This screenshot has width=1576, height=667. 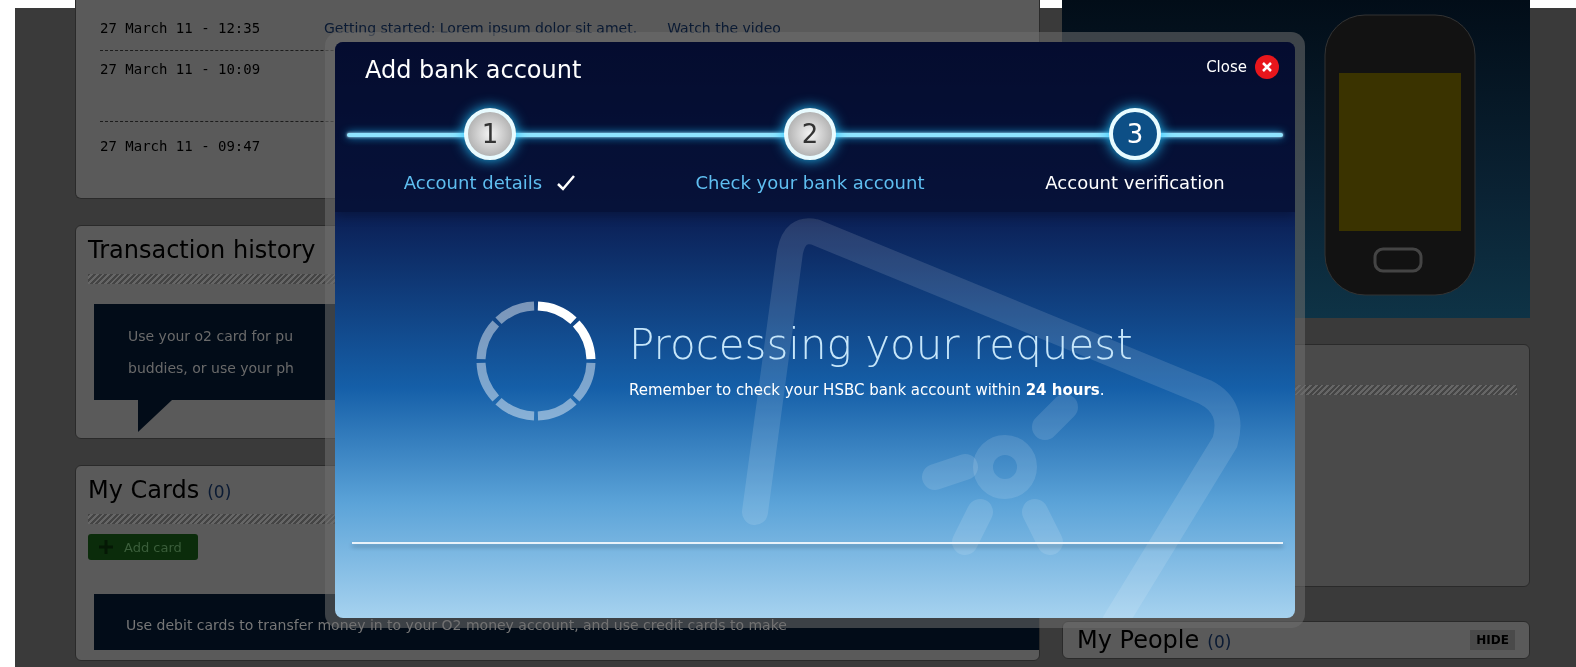 What do you see at coordinates (473, 70) in the screenshot?
I see `dialog-title: Add bank account` at bounding box center [473, 70].